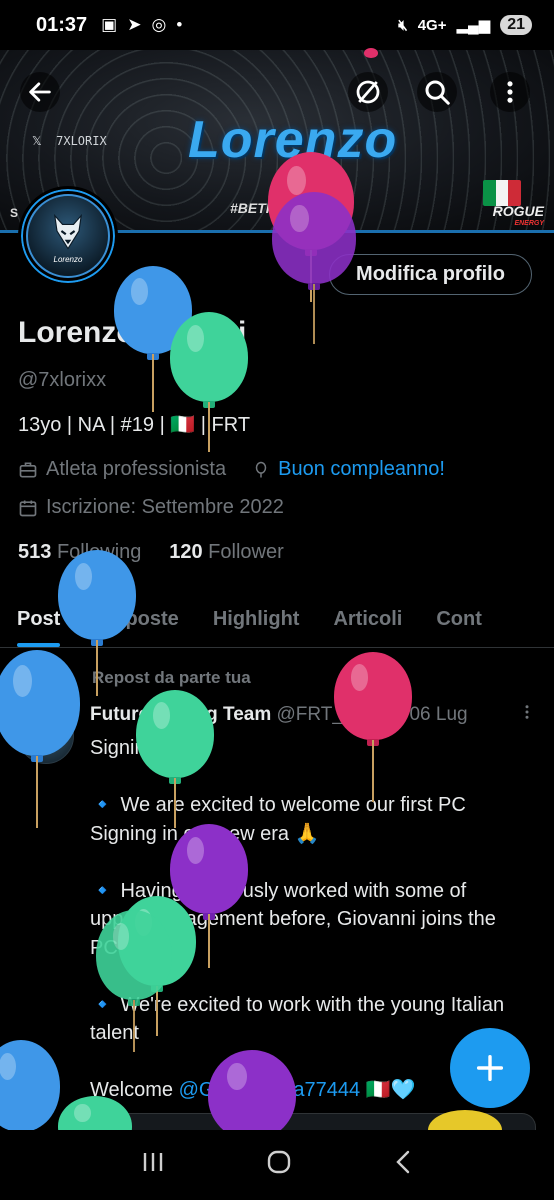 This screenshot has width=554, height=1200. What do you see at coordinates (279, 1161) in the screenshot?
I see `home-icon` at bounding box center [279, 1161].